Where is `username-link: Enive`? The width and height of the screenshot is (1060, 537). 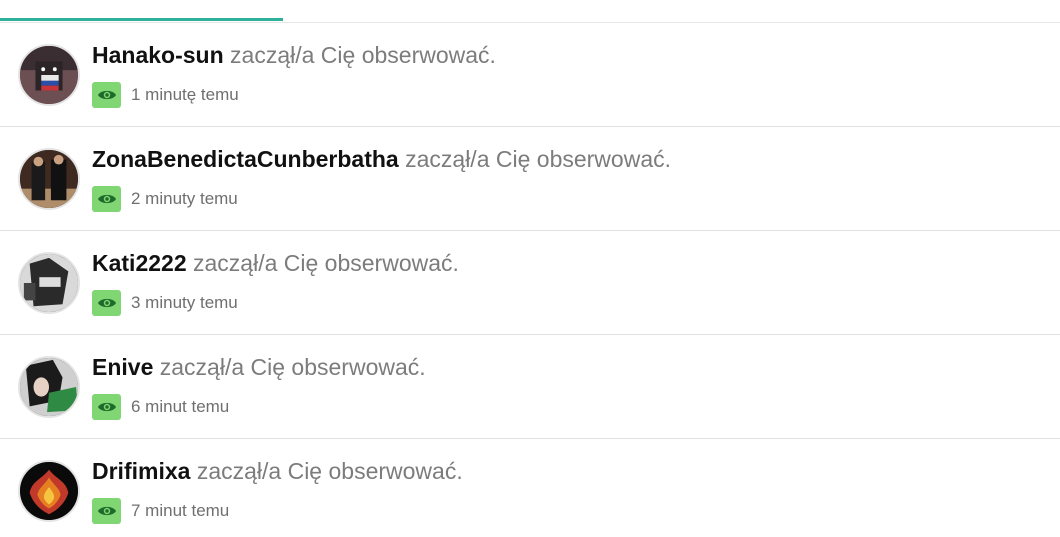
username-link: Enive is located at coordinates (122, 367).